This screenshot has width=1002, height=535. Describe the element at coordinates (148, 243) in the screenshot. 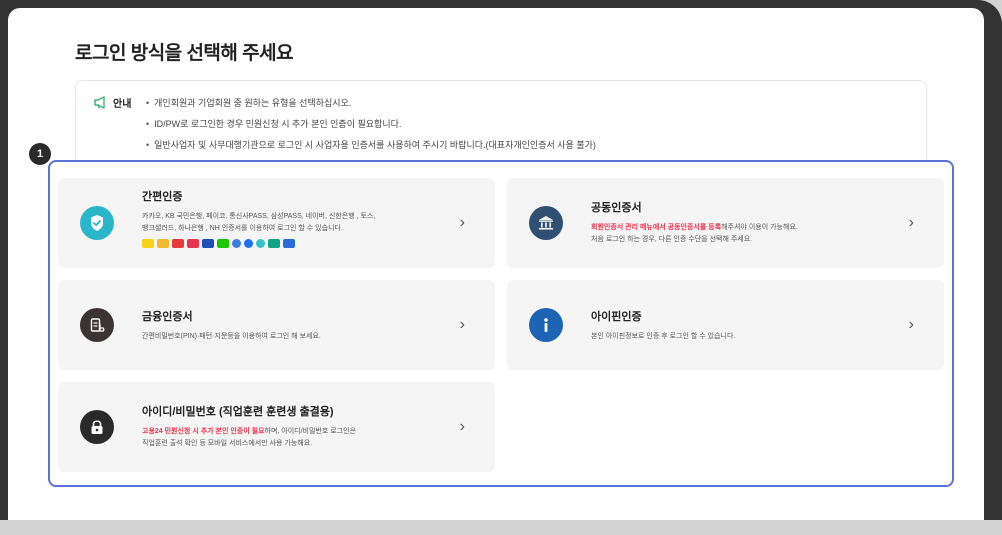

I see `kakao-logo-icon` at that location.